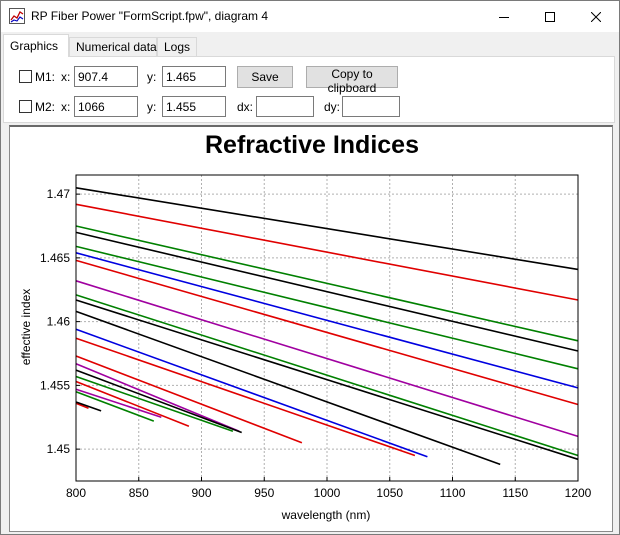  What do you see at coordinates (352, 80) in the screenshot?
I see `copy-to-clipboard-button: Copy to clipboard` at bounding box center [352, 80].